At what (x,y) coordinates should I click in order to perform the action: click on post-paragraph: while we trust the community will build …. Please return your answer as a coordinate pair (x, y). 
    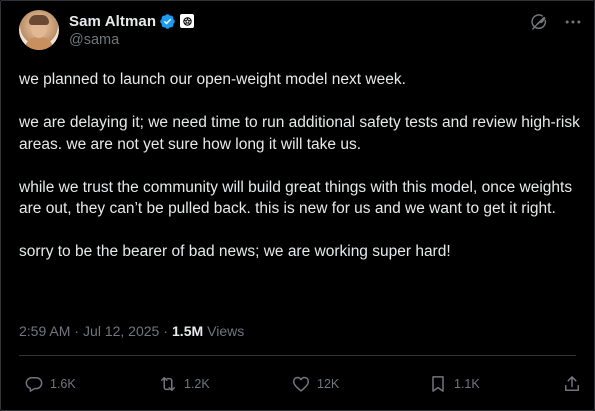
    Looking at the image, I should click on (296, 198).